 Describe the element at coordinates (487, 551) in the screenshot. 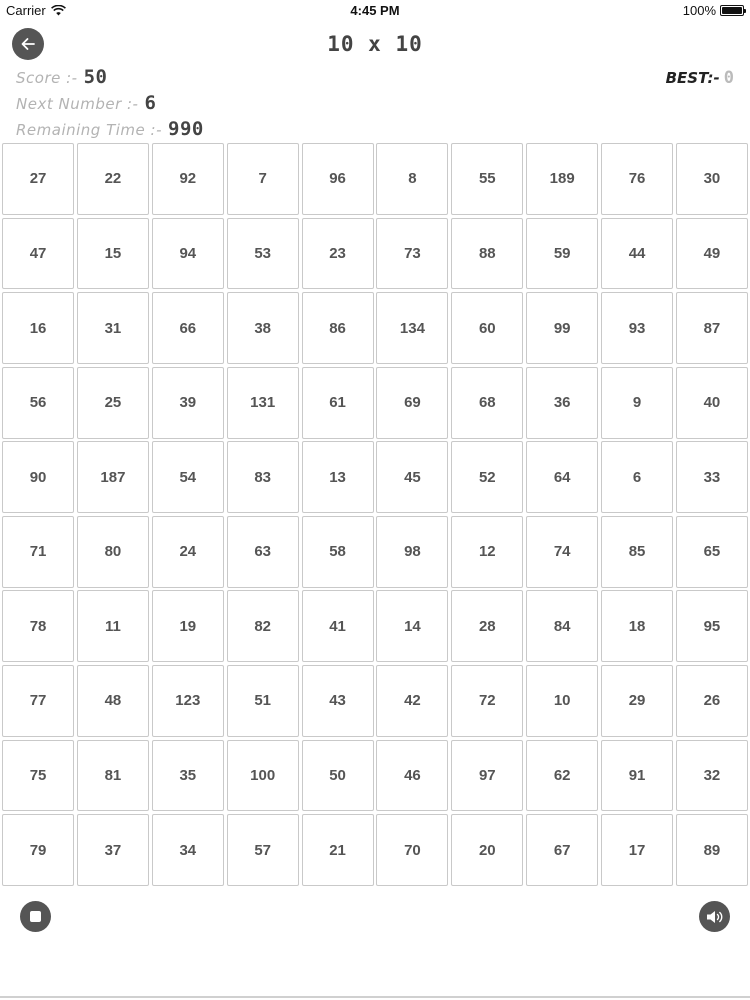

I see `grid-cell: 12` at that location.